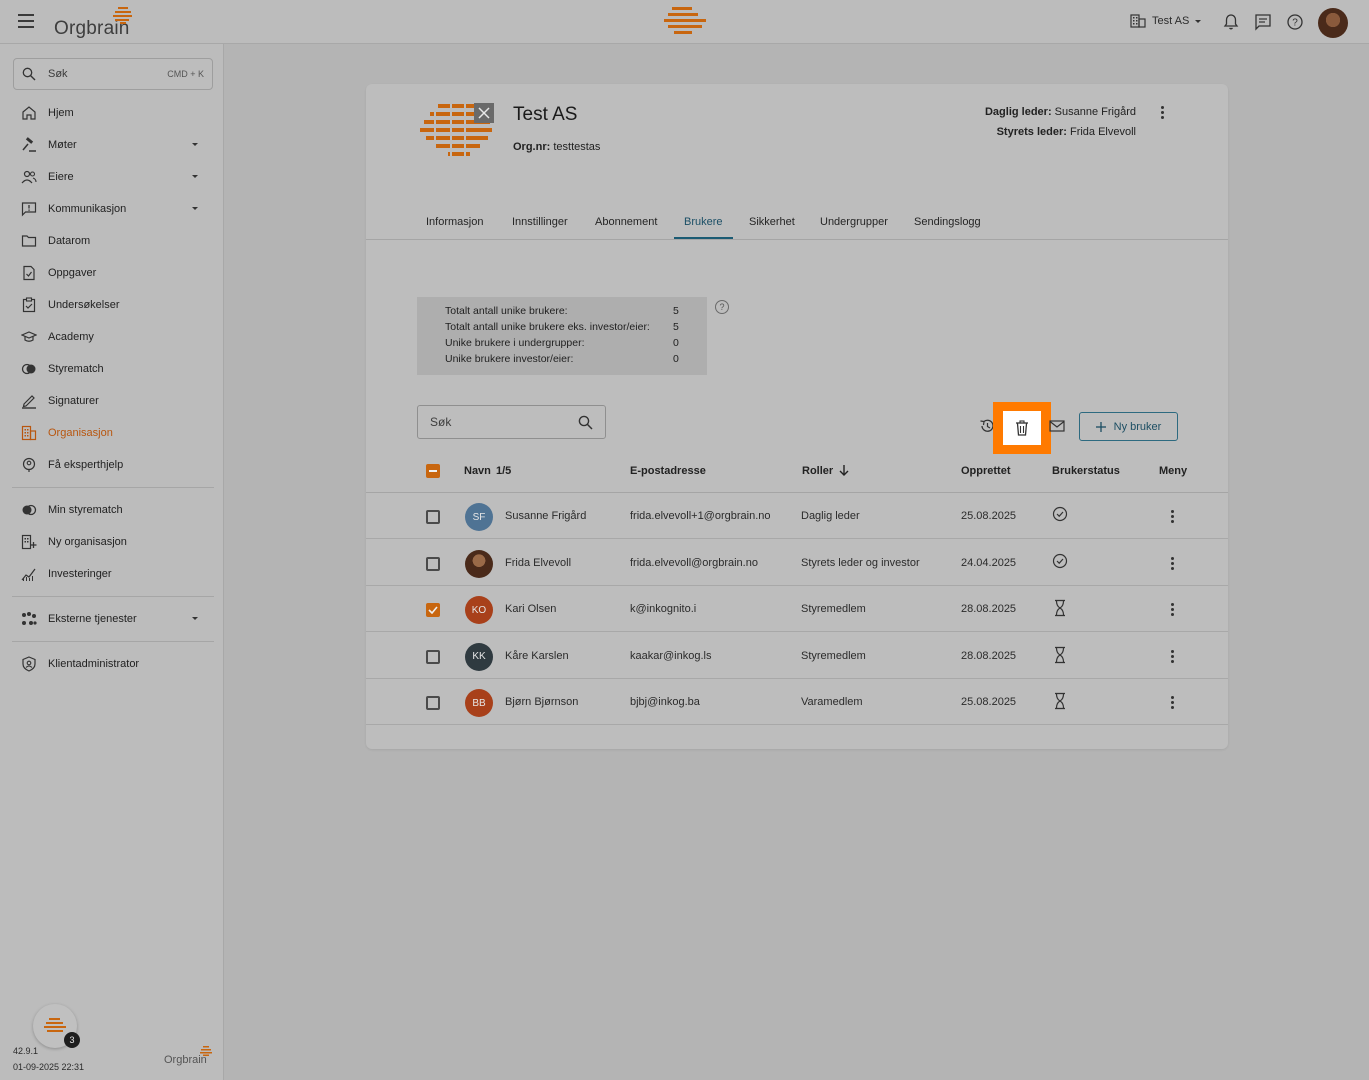  What do you see at coordinates (29, 177) in the screenshot?
I see `people-icon` at bounding box center [29, 177].